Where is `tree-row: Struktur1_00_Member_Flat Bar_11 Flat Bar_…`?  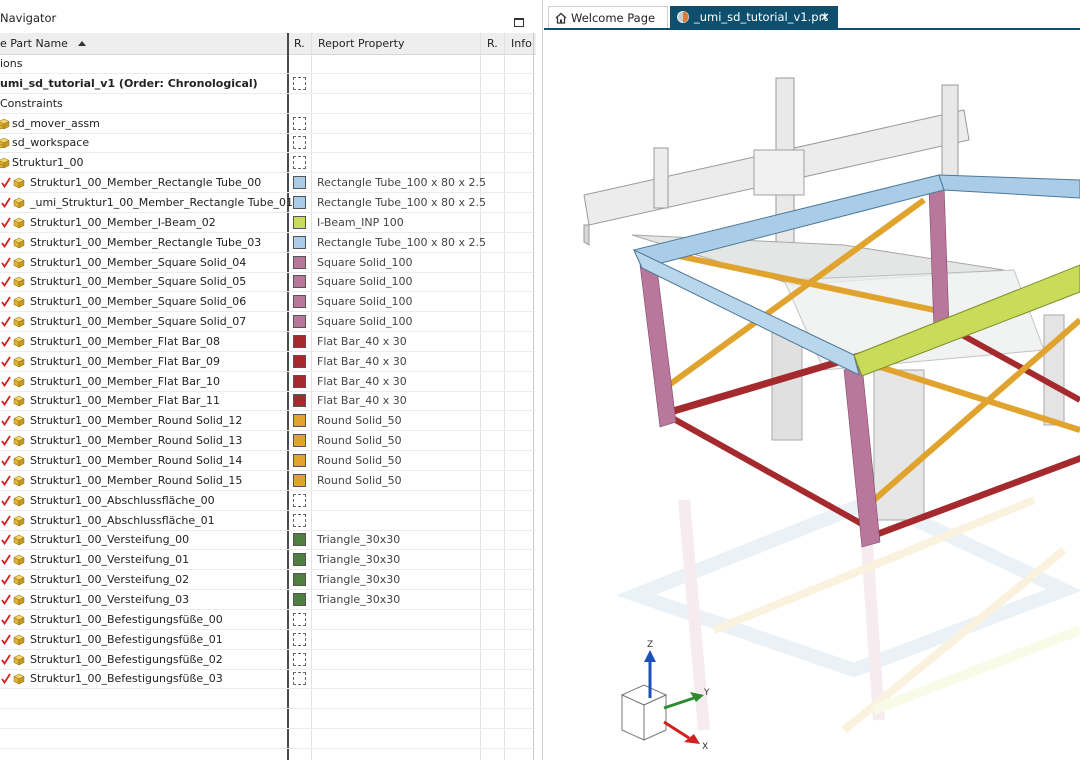
tree-row: Struktur1_00_Member_Flat Bar_11 Flat Bar_… is located at coordinates (268, 401).